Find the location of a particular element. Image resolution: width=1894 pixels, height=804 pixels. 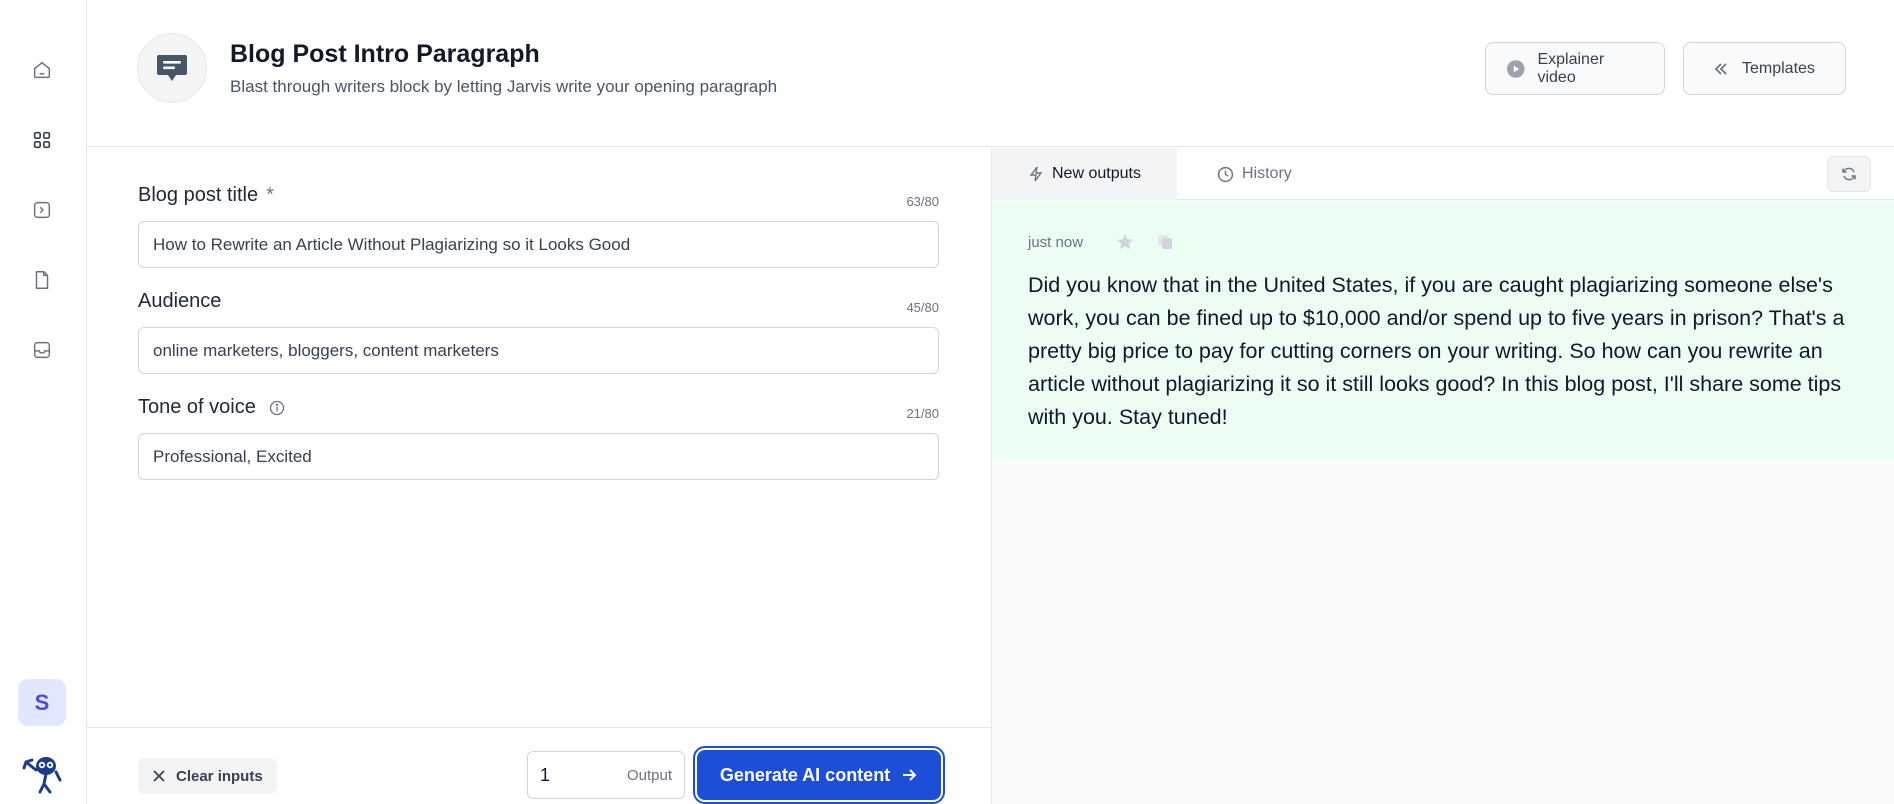

tone-of-voice-counter: 21/80 is located at coordinates (922, 413).